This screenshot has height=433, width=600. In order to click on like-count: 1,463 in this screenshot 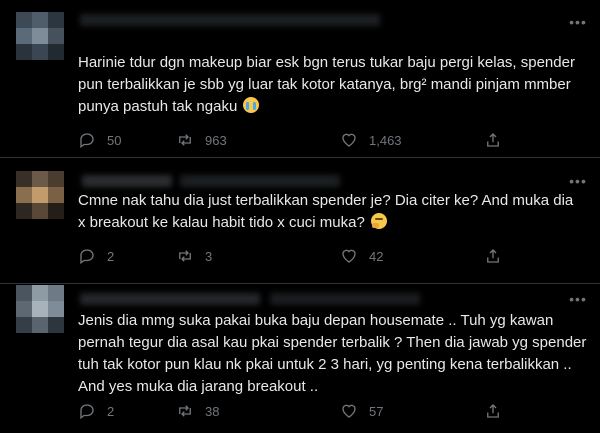, I will do `click(385, 140)`.